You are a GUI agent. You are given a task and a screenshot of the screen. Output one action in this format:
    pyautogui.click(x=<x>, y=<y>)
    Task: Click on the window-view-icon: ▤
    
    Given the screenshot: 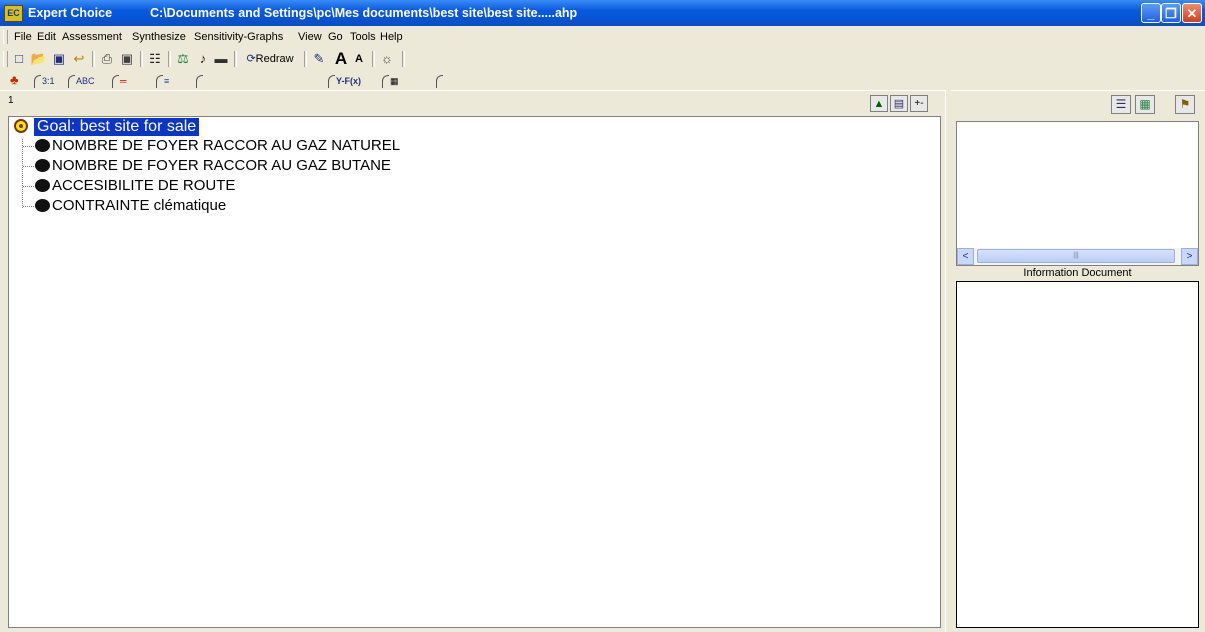 What is the action you would take?
    pyautogui.click(x=899, y=103)
    